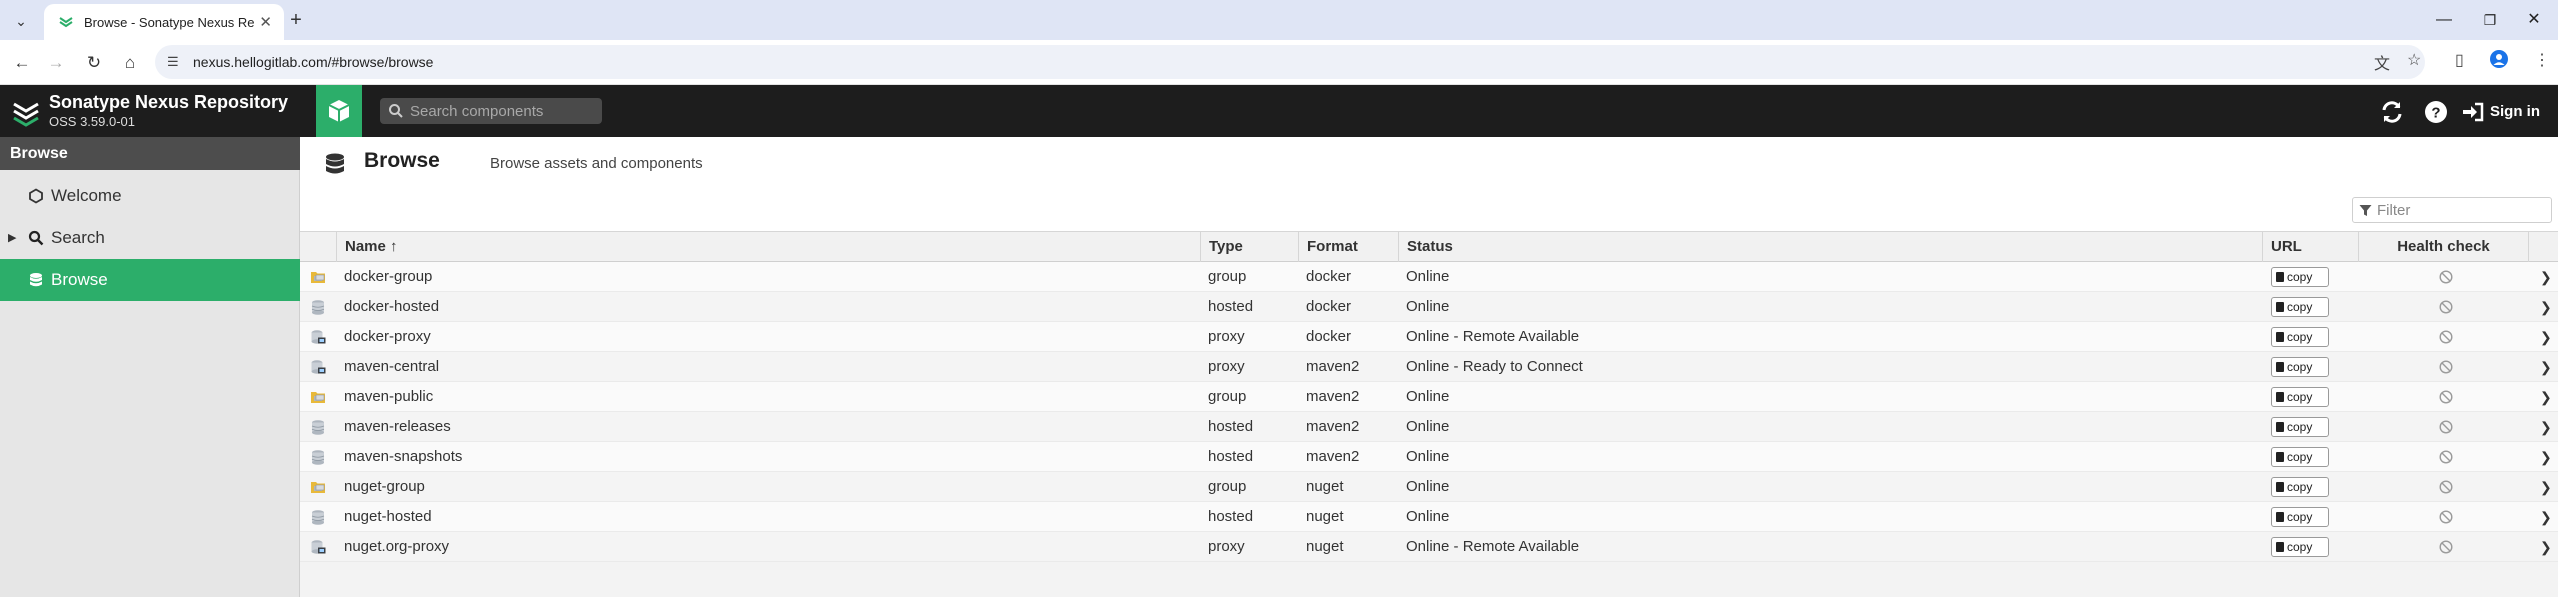 The width and height of the screenshot is (2558, 597). What do you see at coordinates (1429, 397) in the screenshot?
I see `table-row: maven-public group maven2 Online copy ❯` at bounding box center [1429, 397].